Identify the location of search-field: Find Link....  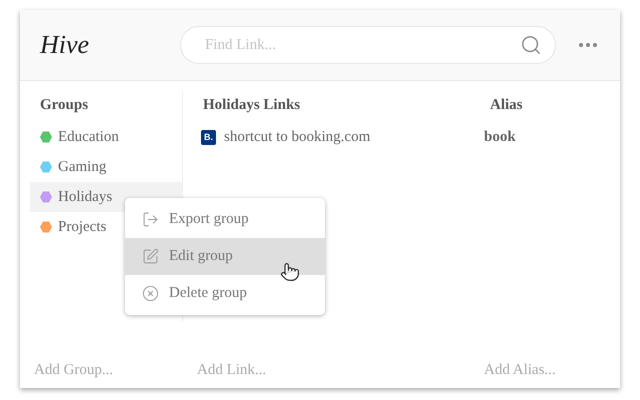
(368, 45).